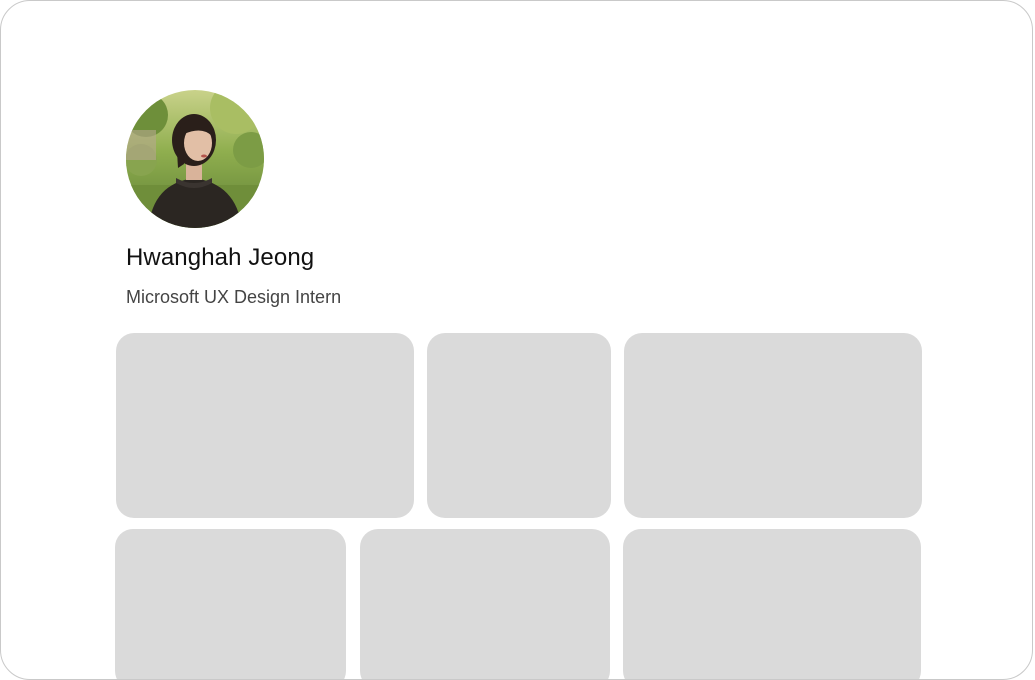  Describe the element at coordinates (220, 257) in the screenshot. I see `profile-name: Hwanghah Jeong` at that location.